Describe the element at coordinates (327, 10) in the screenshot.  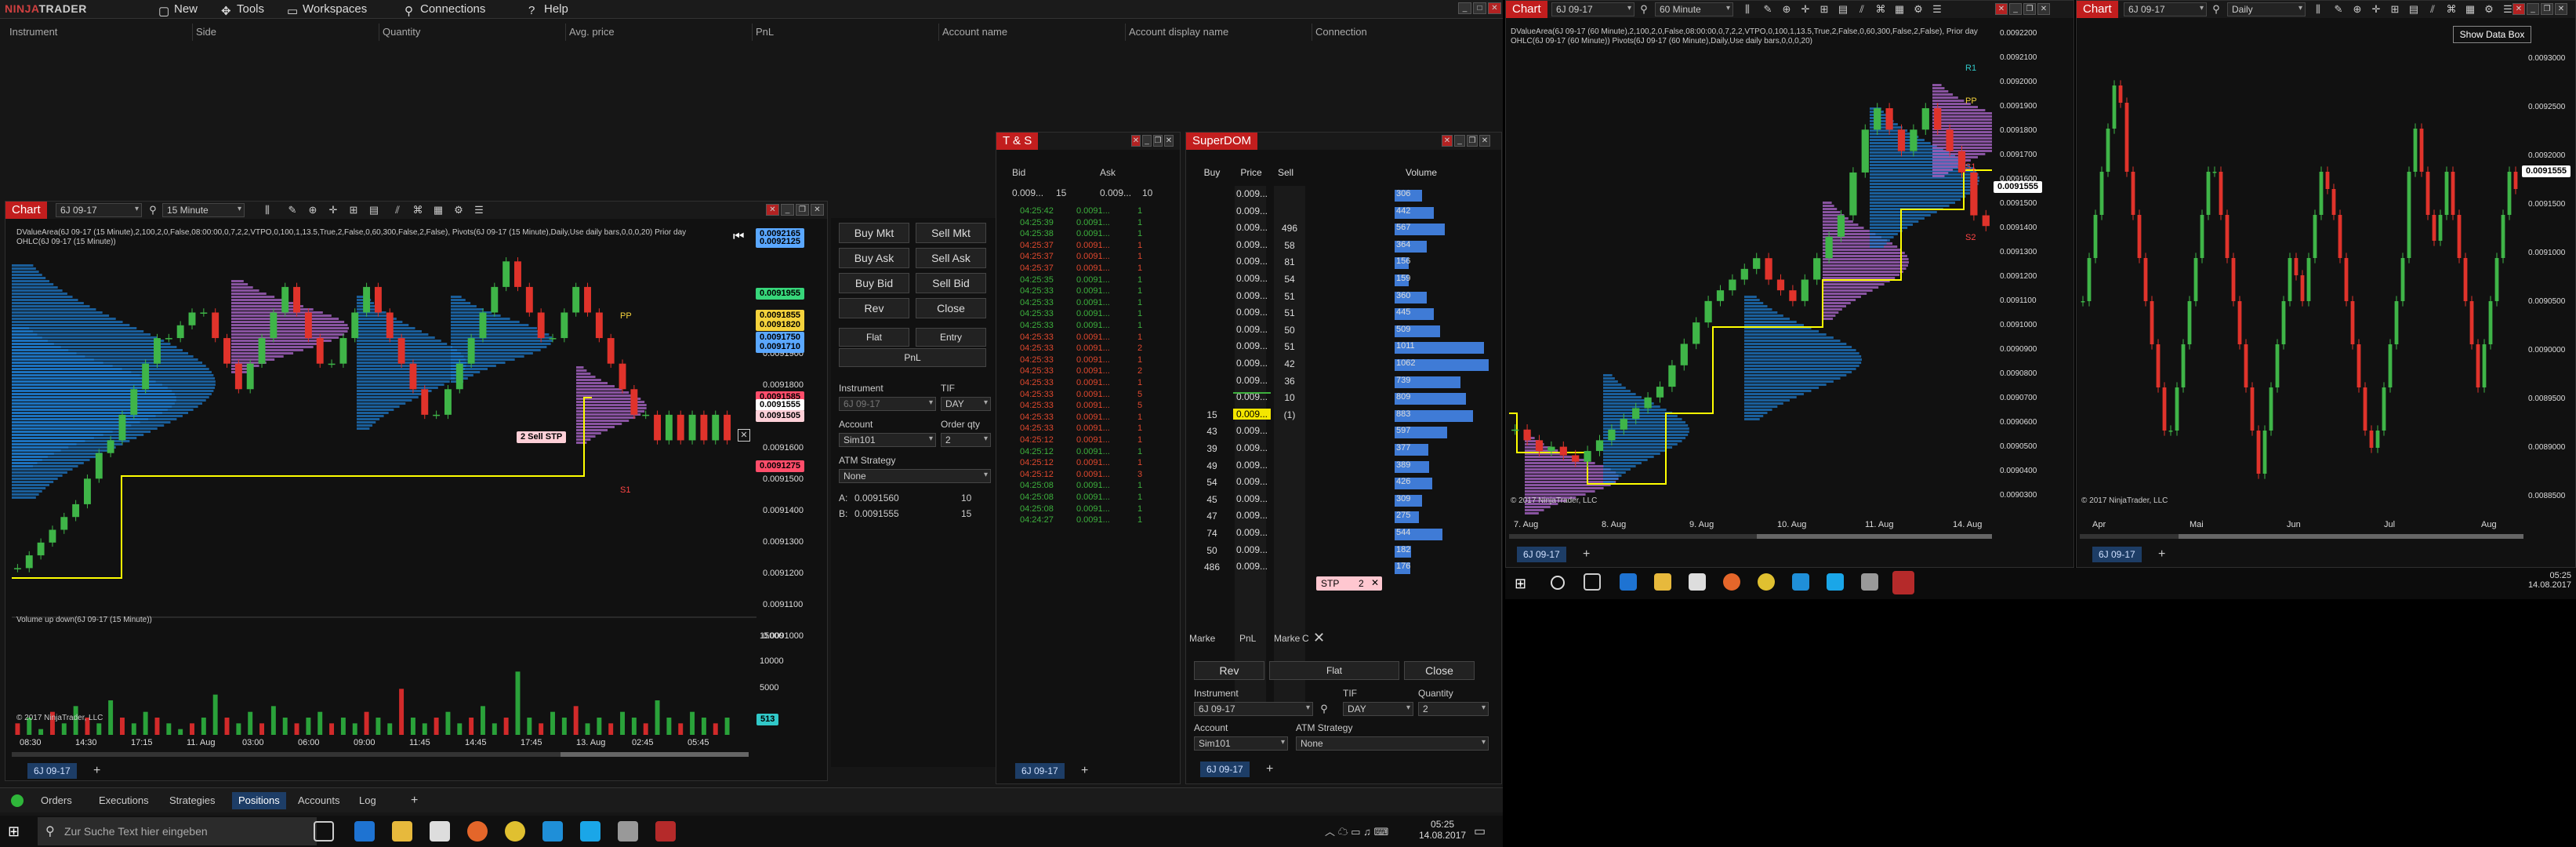
I see `menu-workspaces: ▭ Workspaces` at that location.